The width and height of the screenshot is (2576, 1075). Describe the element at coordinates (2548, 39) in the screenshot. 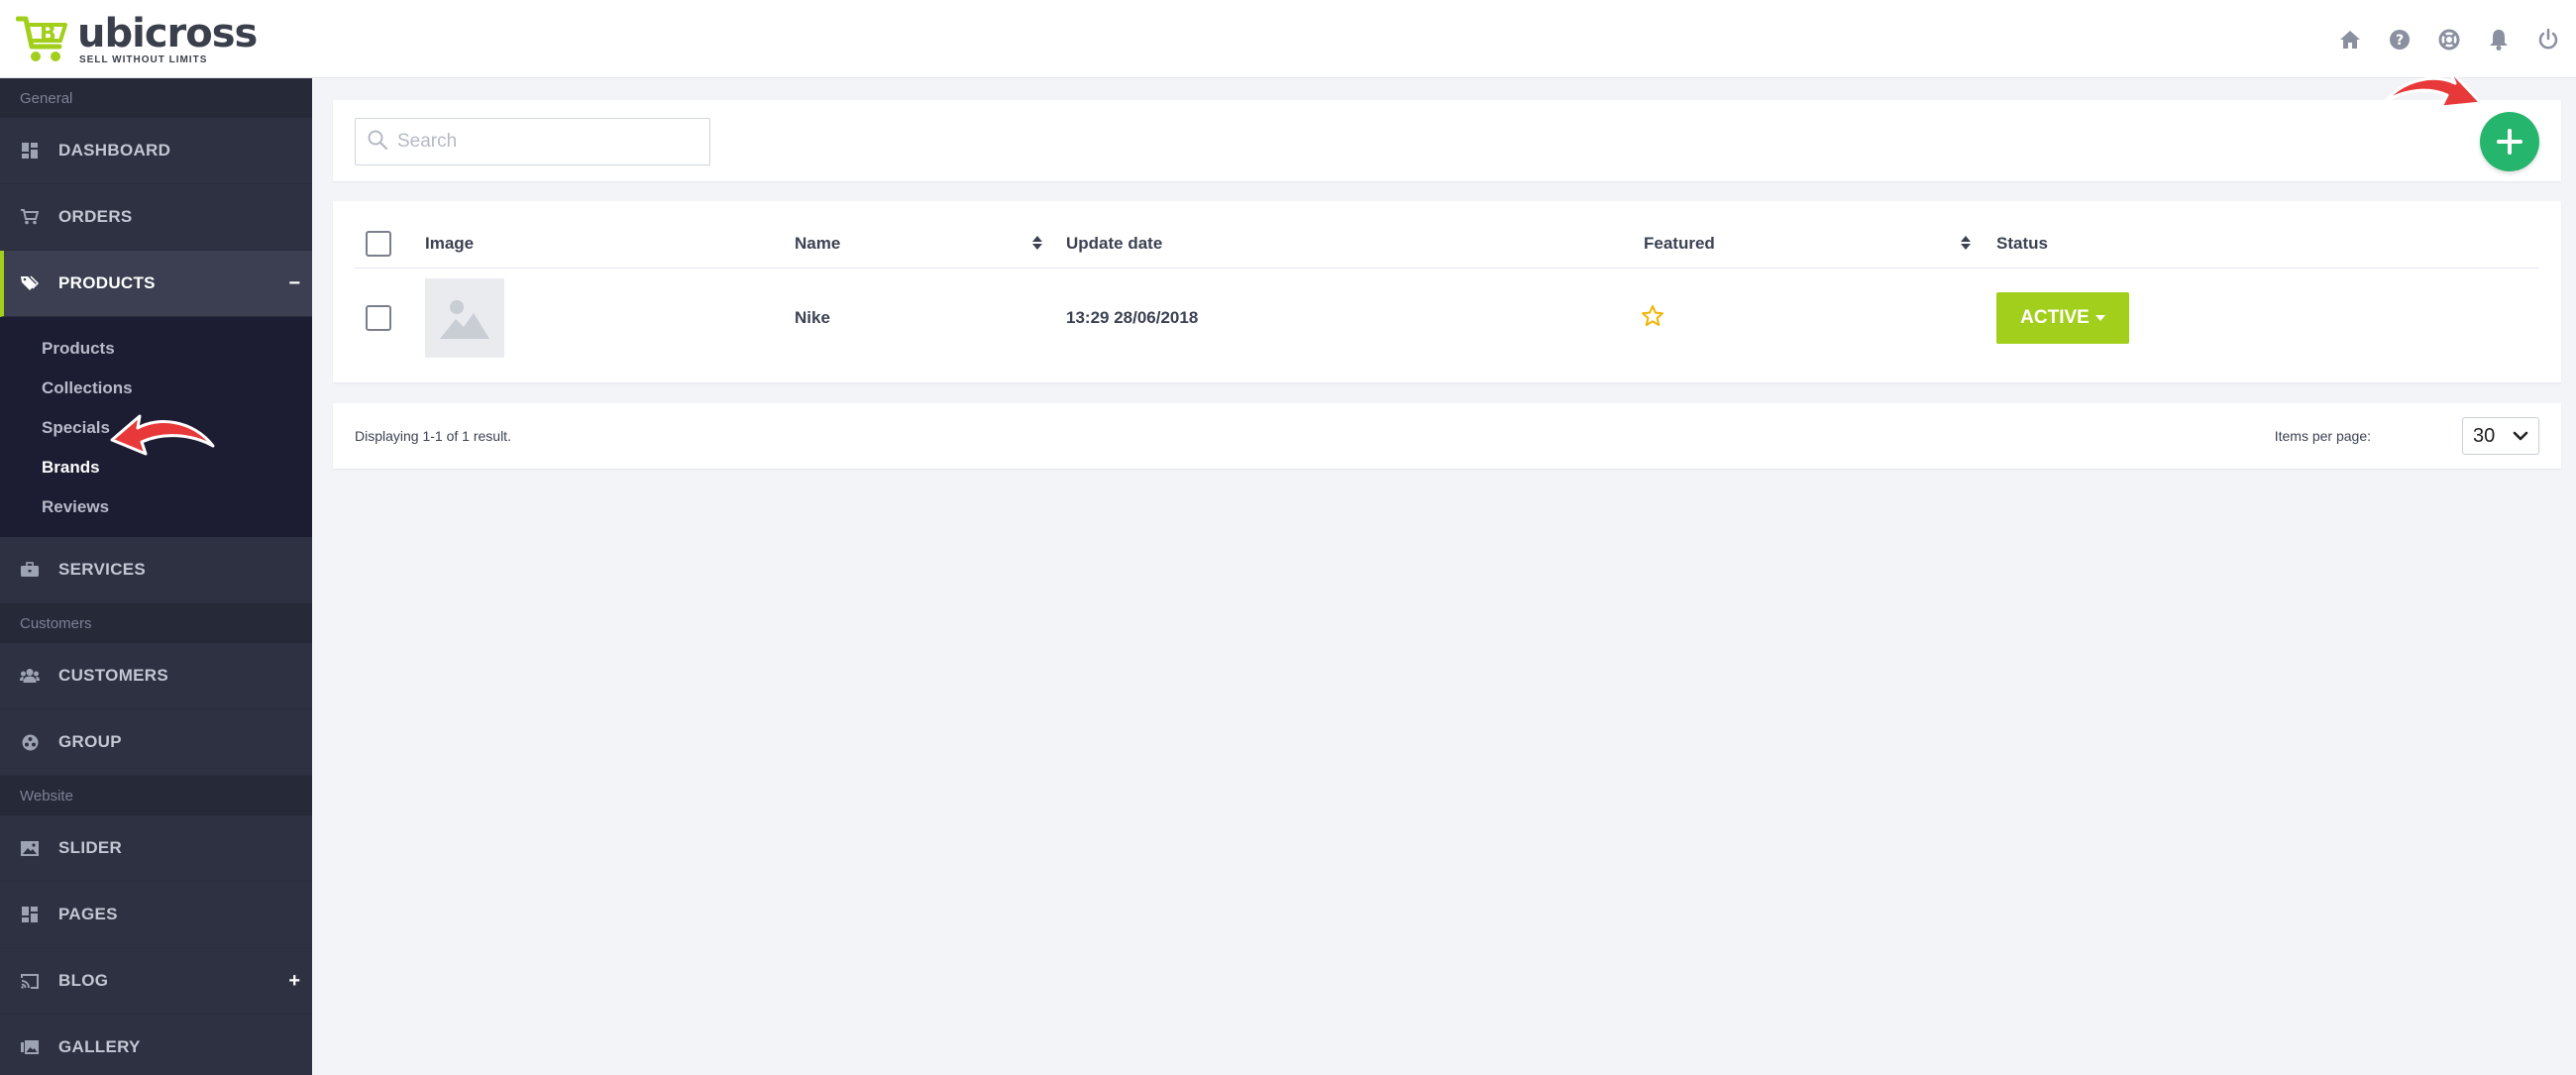

I see `power-icon` at that location.